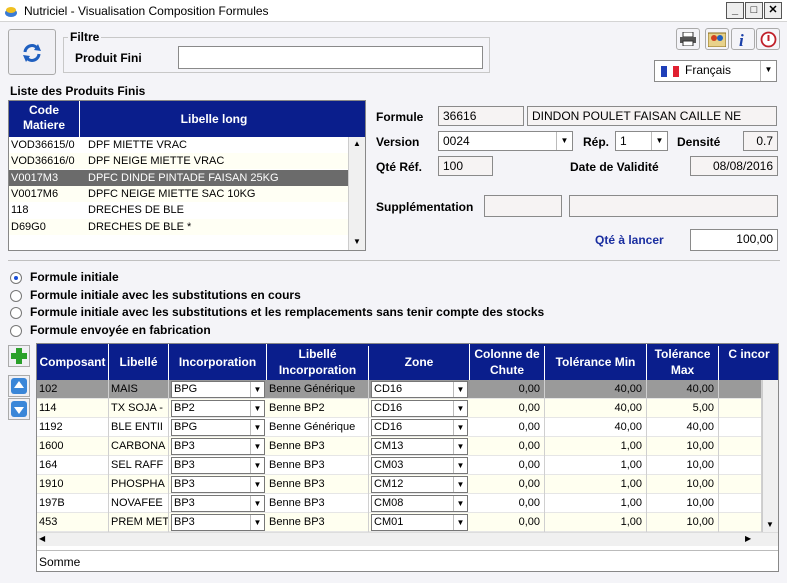  I want to click on add-row-button, so click(19, 356).